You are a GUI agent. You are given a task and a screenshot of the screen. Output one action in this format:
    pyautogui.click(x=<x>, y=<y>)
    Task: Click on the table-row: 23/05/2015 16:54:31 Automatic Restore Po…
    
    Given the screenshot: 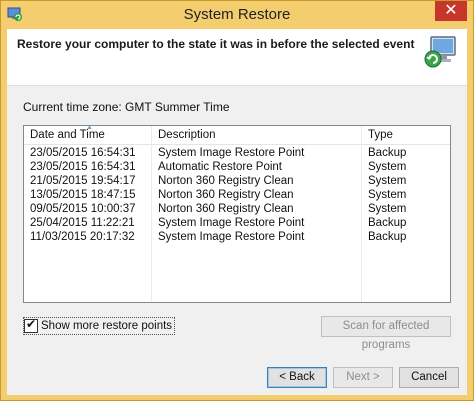 What is the action you would take?
    pyautogui.click(x=237, y=167)
    